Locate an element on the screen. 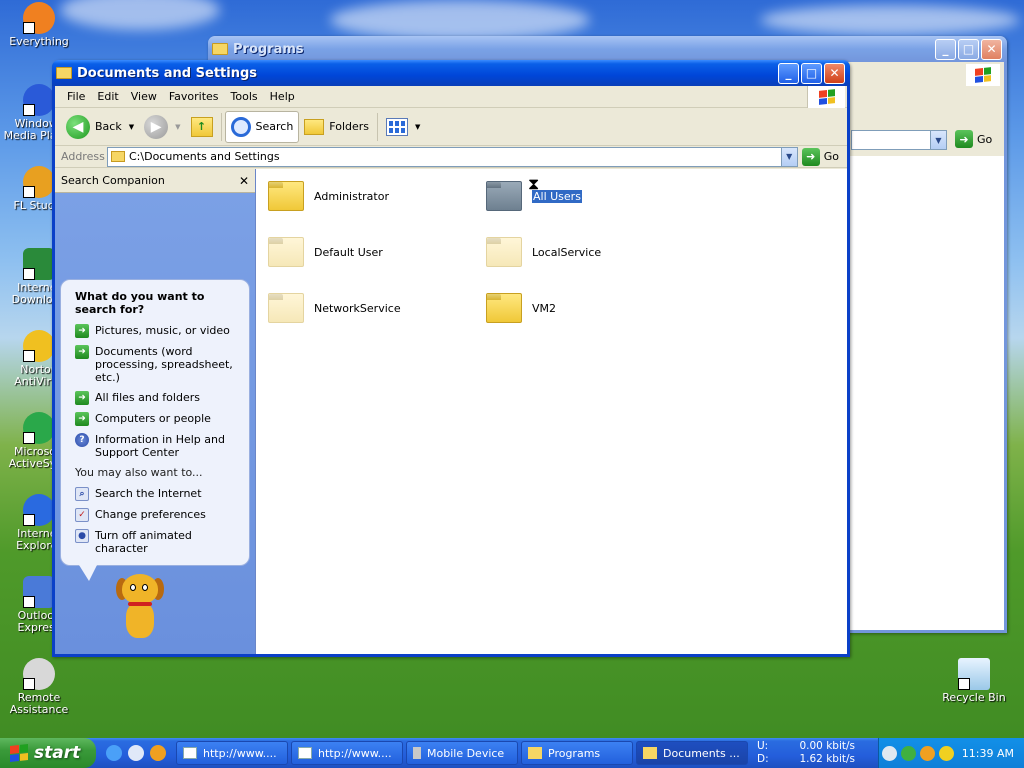 The width and height of the screenshot is (1024, 768). views-button: ▼ is located at coordinates (403, 127).